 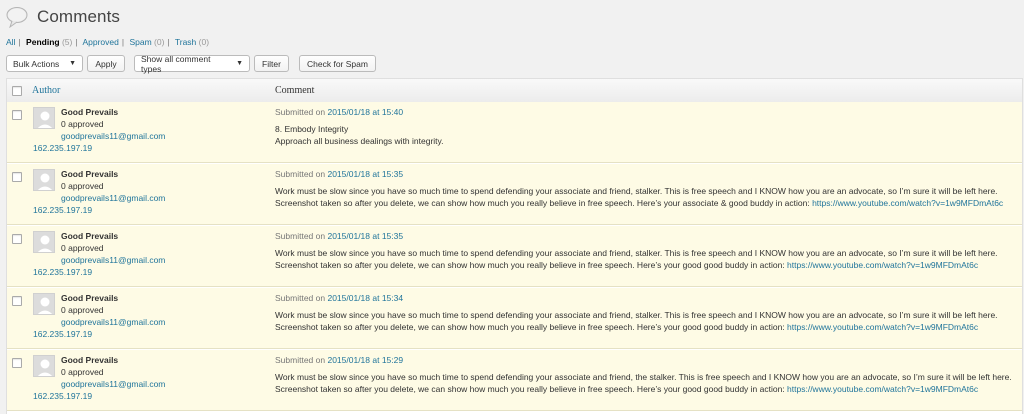 I want to click on bulk-actions-select: Bulk Actions ▼, so click(x=44, y=63).